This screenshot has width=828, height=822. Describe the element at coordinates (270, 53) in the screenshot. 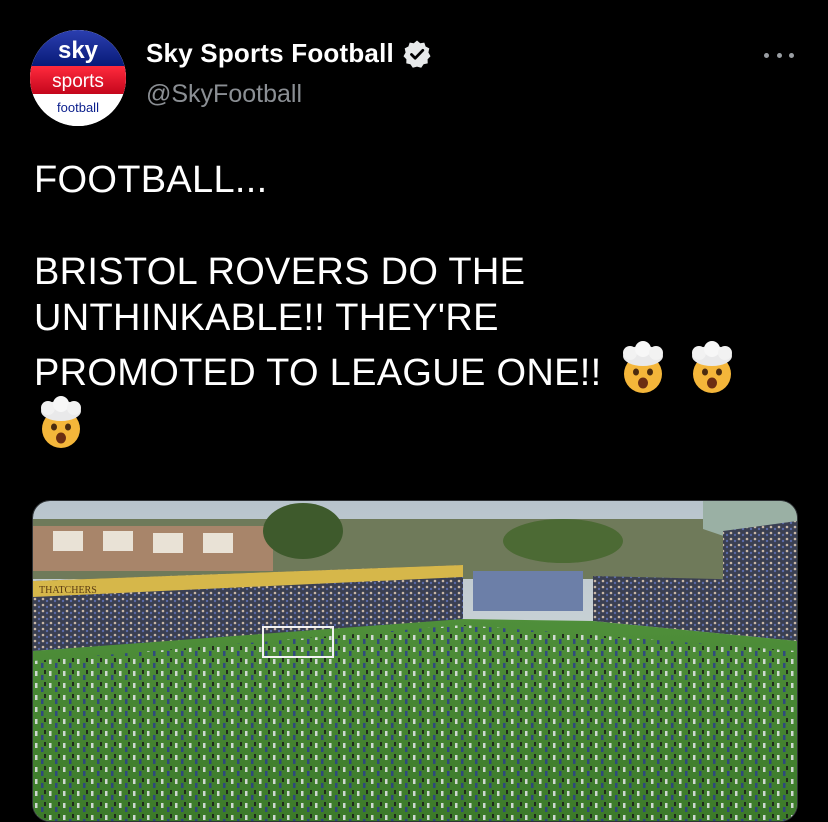

I see `author-display-name: Sky Sports Football` at that location.